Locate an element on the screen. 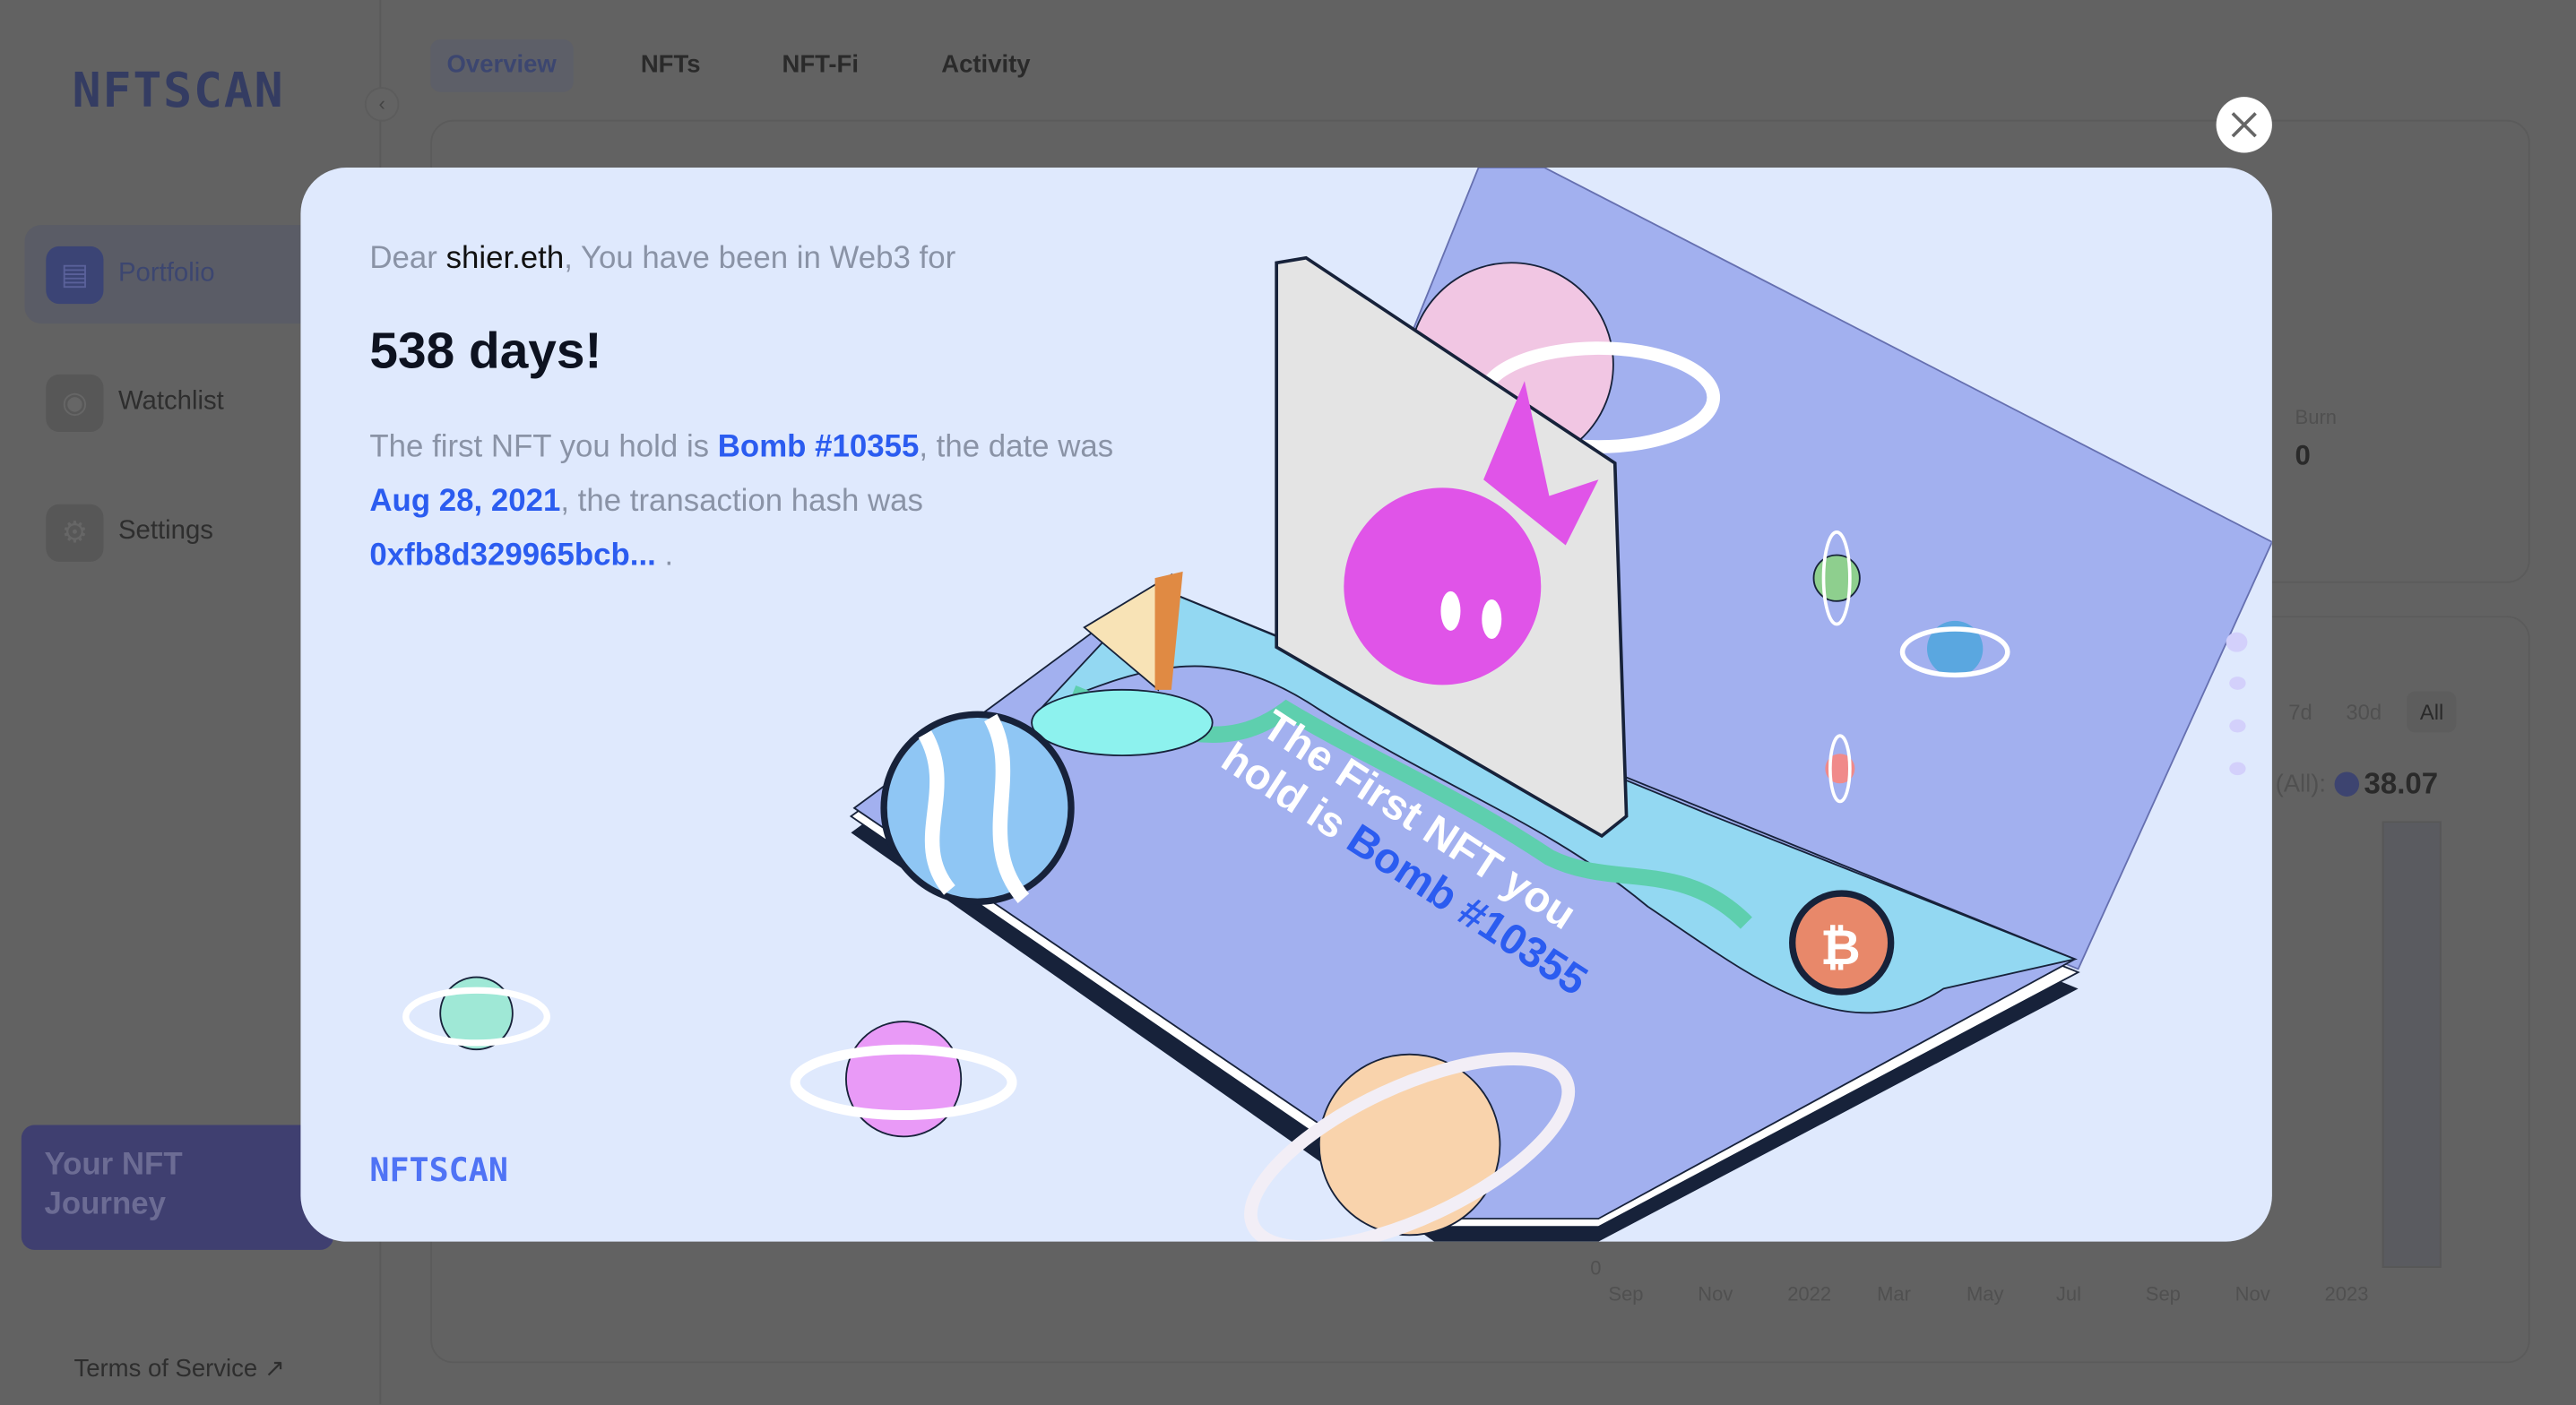  x-tick: 2022 is located at coordinates (1809, 1294).